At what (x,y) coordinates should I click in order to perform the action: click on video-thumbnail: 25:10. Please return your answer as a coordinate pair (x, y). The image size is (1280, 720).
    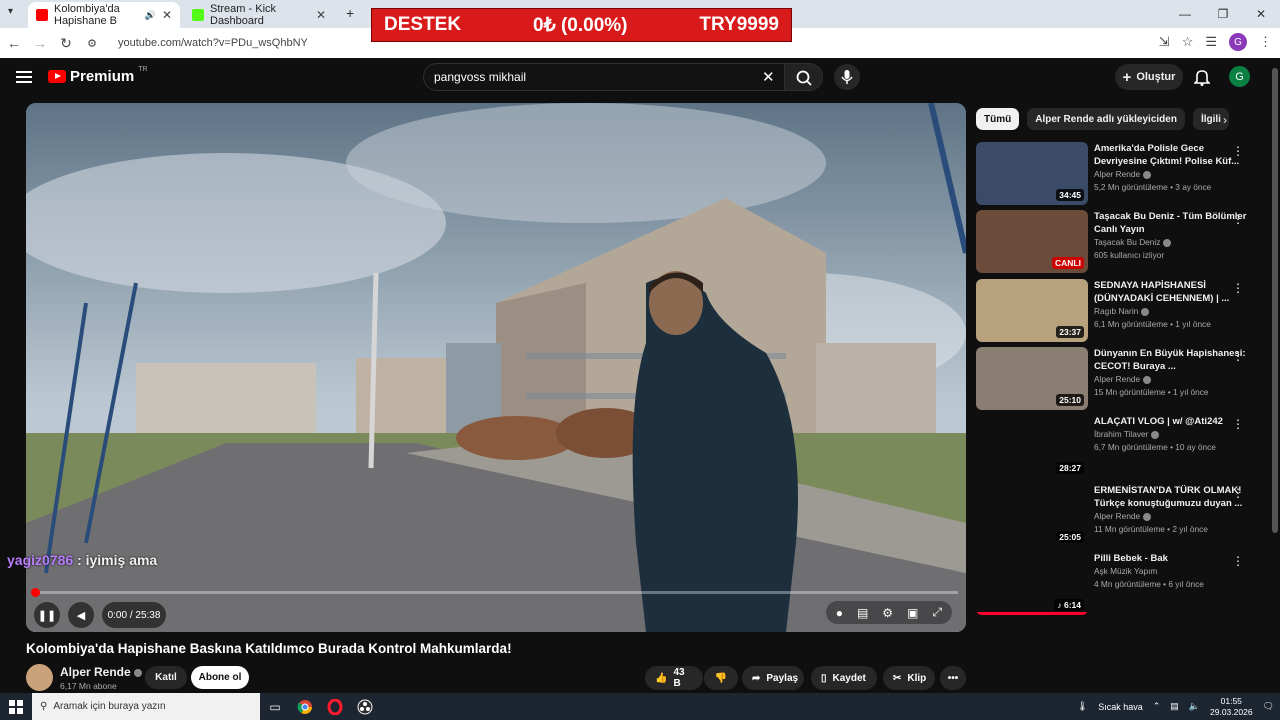
    Looking at the image, I should click on (1032, 378).